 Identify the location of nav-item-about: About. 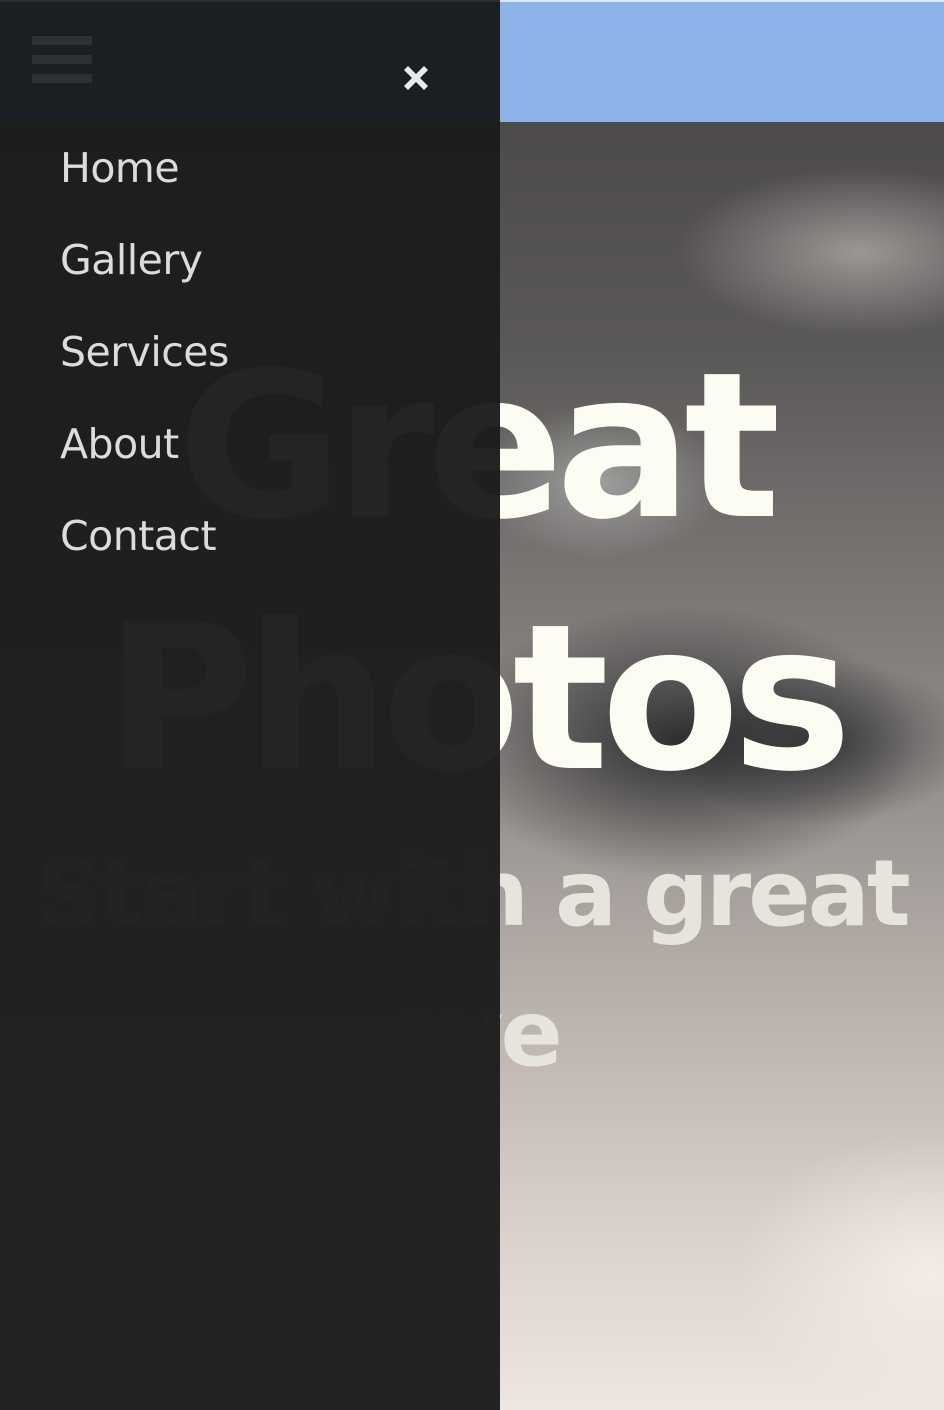
(144, 462).